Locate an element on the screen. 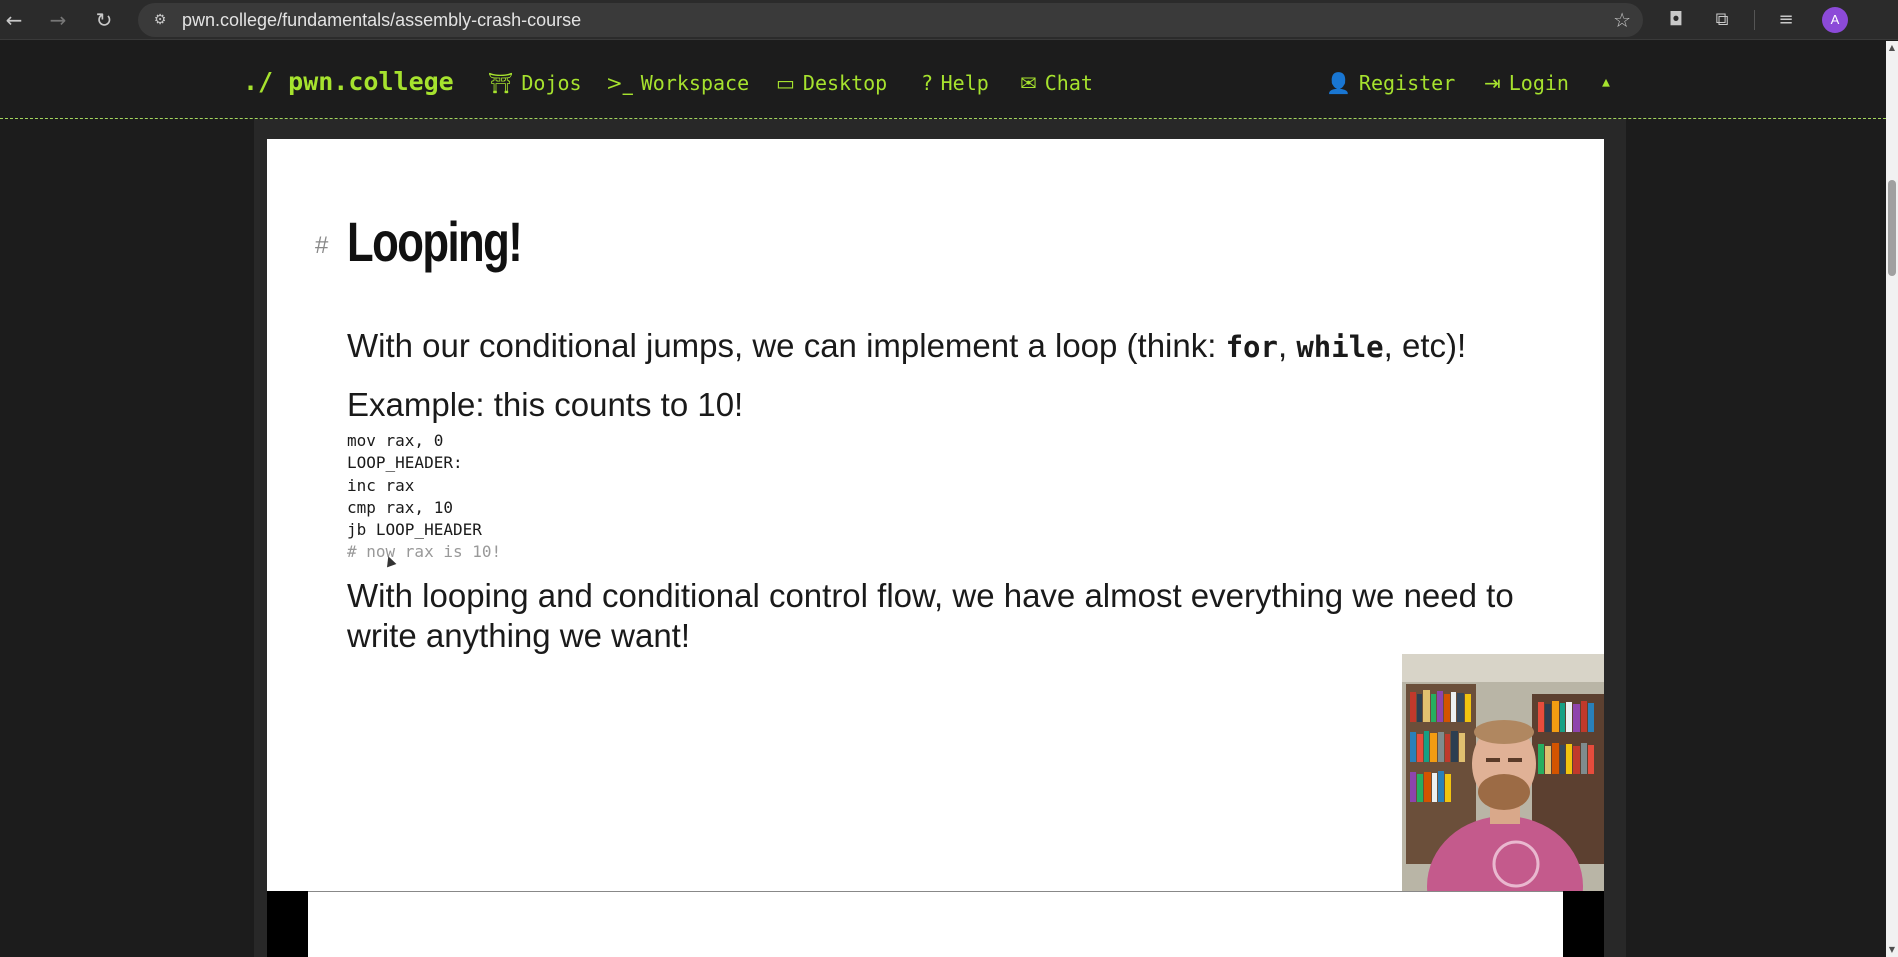 The image size is (1898, 957). scroll-down-arrow-icon: ▼ is located at coordinates (1892, 950).